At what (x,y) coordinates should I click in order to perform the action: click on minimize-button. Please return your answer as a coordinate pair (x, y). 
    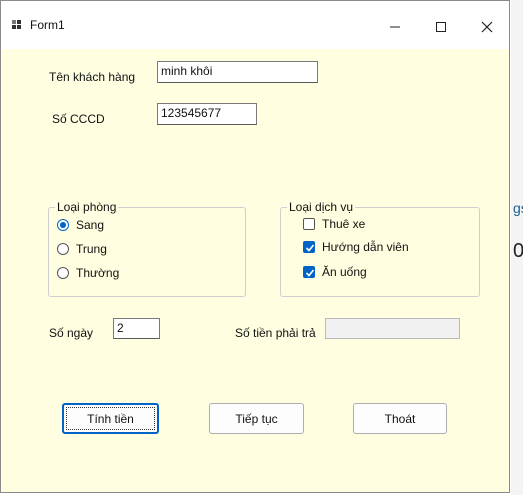
    Looking at the image, I should click on (395, 27).